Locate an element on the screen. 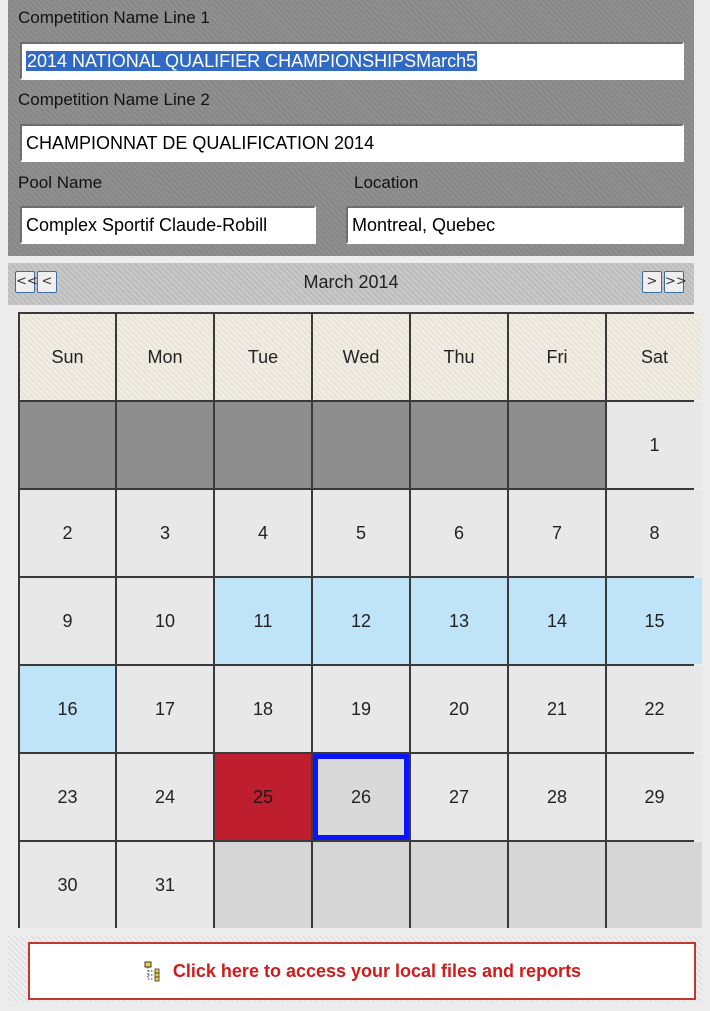 This screenshot has height=1011, width=710. calendar-day-11: 11 is located at coordinates (263, 621).